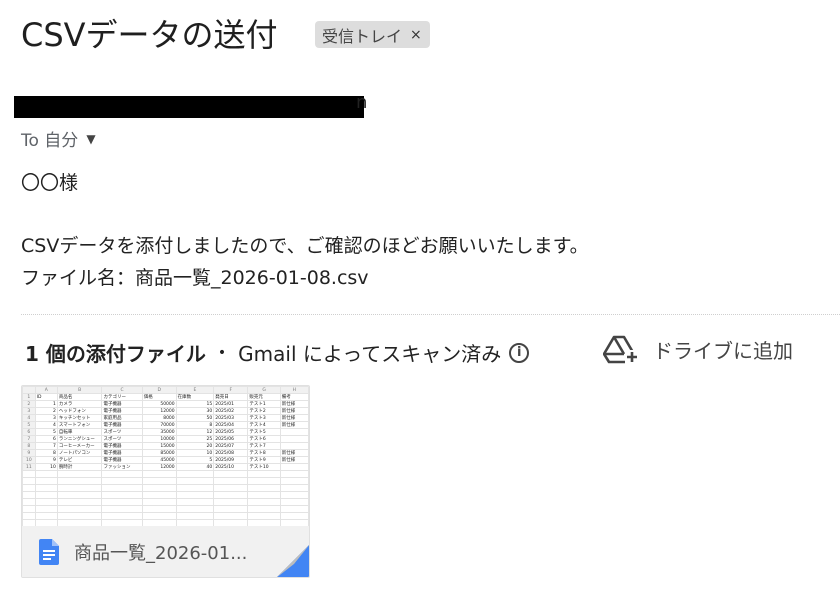  What do you see at coordinates (165, 397) in the screenshot?
I see `sheet-row: 1 ID 商品名 カテゴリー 価格 在庫数 発売日 販売元 備考` at bounding box center [165, 397].